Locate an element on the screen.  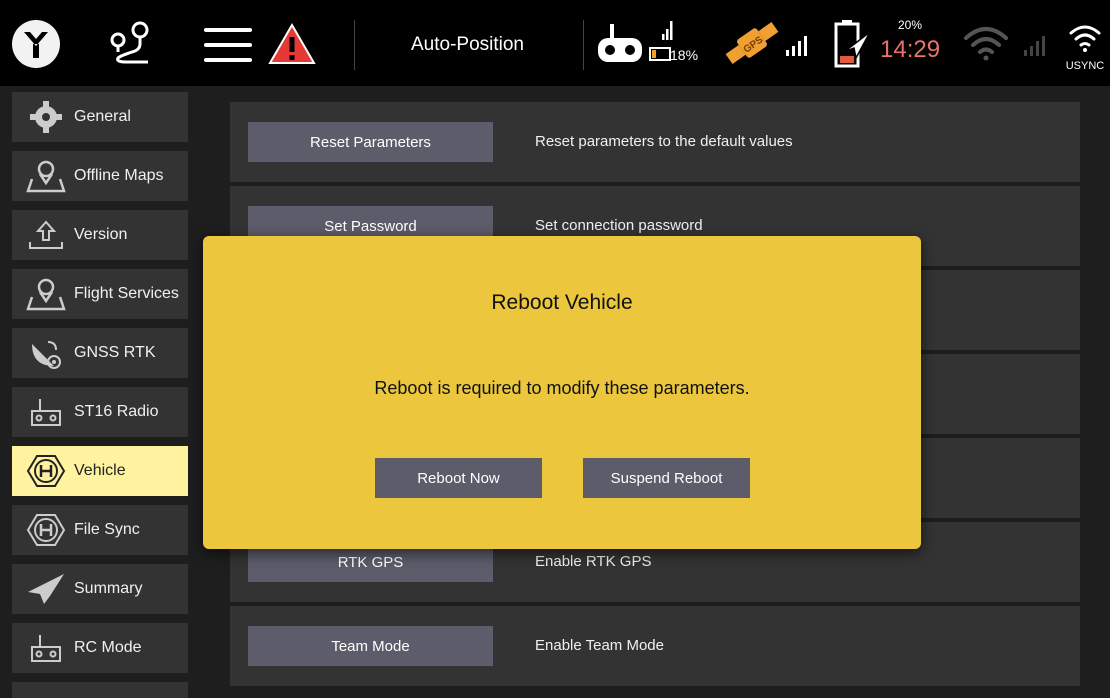
sidebar-item-vehicle: Vehicle is located at coordinates (100, 471).